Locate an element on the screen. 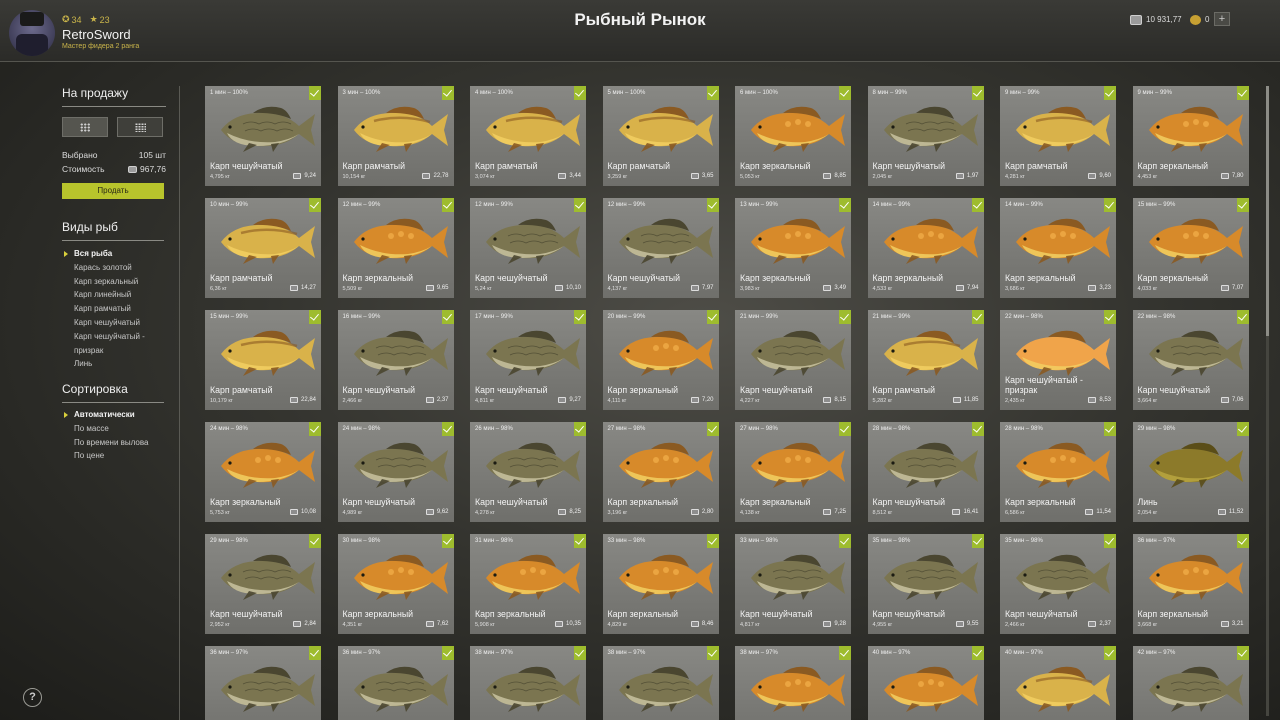 This screenshot has width=1280, height=720. fish-card: 22 мин – 98% Карп чешуйчатый 3,664 кг 7,06 is located at coordinates (1190, 360).